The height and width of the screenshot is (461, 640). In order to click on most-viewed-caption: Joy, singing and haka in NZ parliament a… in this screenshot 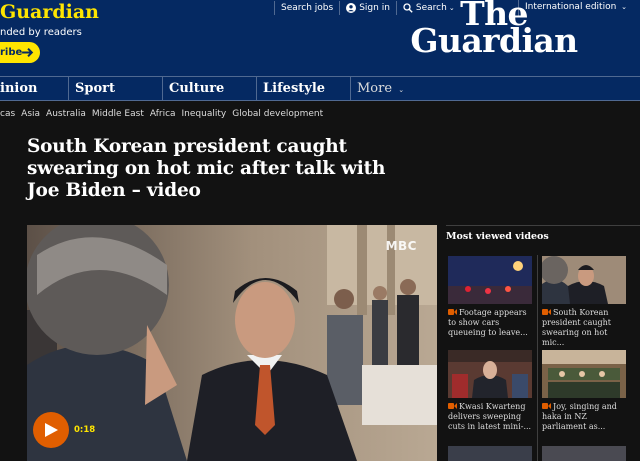, I will do `click(585, 417)`.